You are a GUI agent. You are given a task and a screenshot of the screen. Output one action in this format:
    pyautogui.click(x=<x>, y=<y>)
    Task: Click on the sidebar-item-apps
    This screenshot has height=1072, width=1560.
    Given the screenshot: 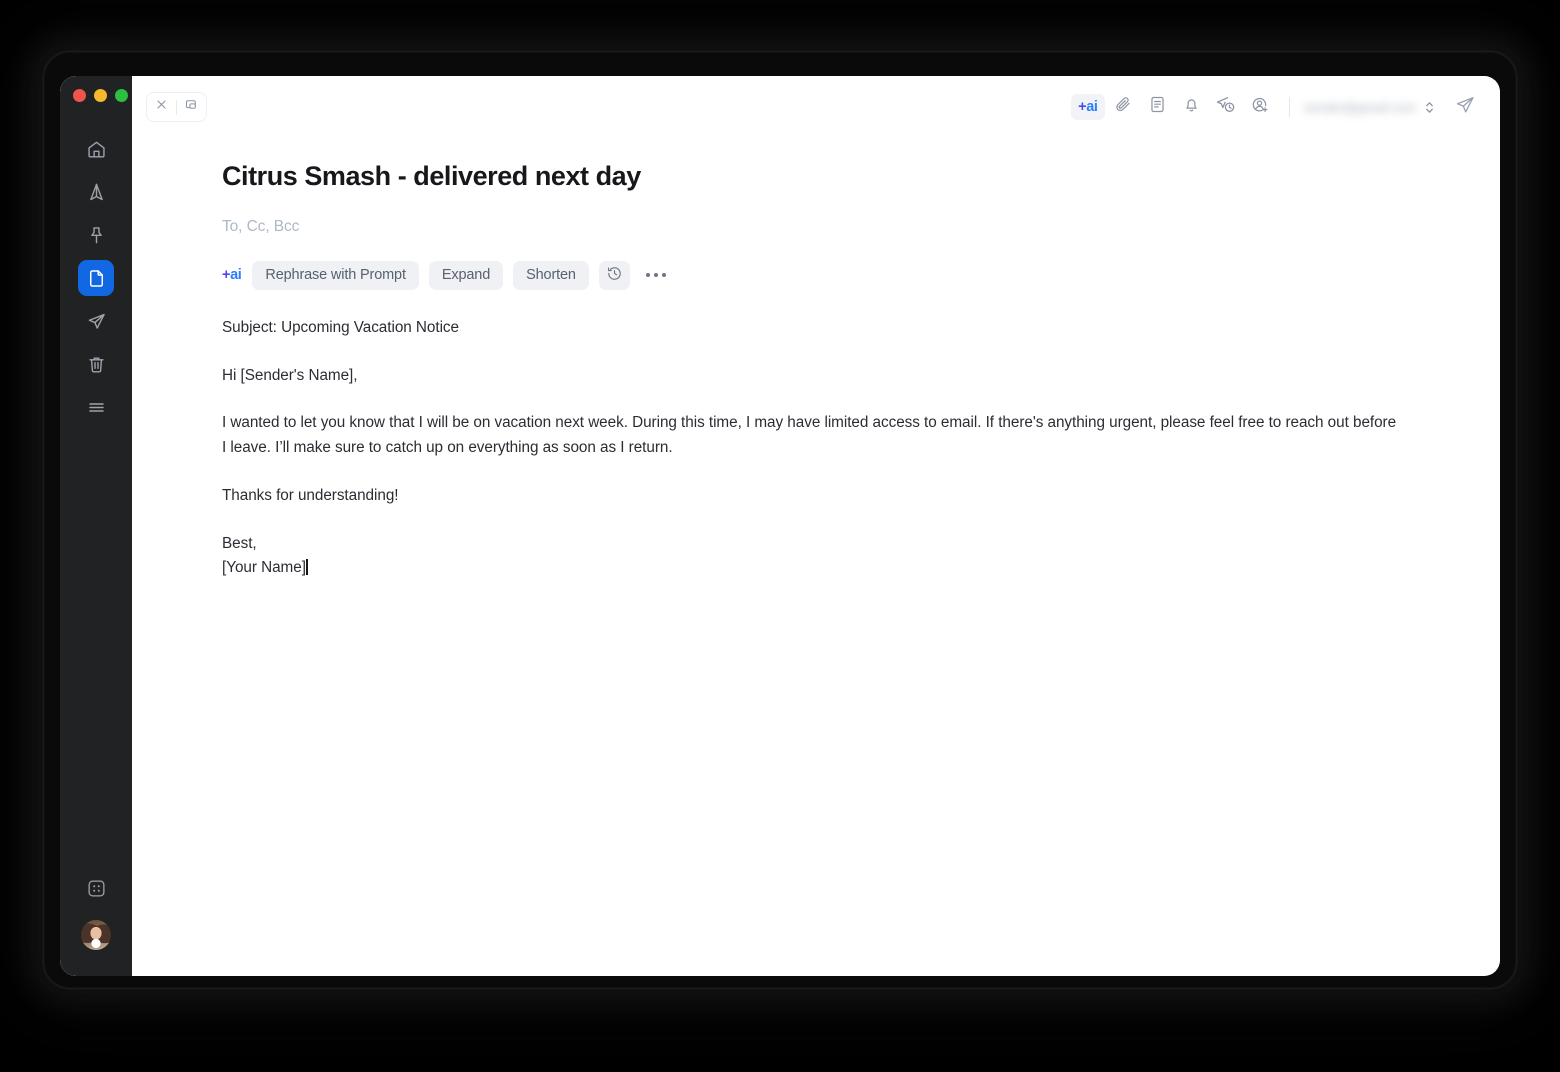 What is the action you would take?
    pyautogui.click(x=96, y=888)
    